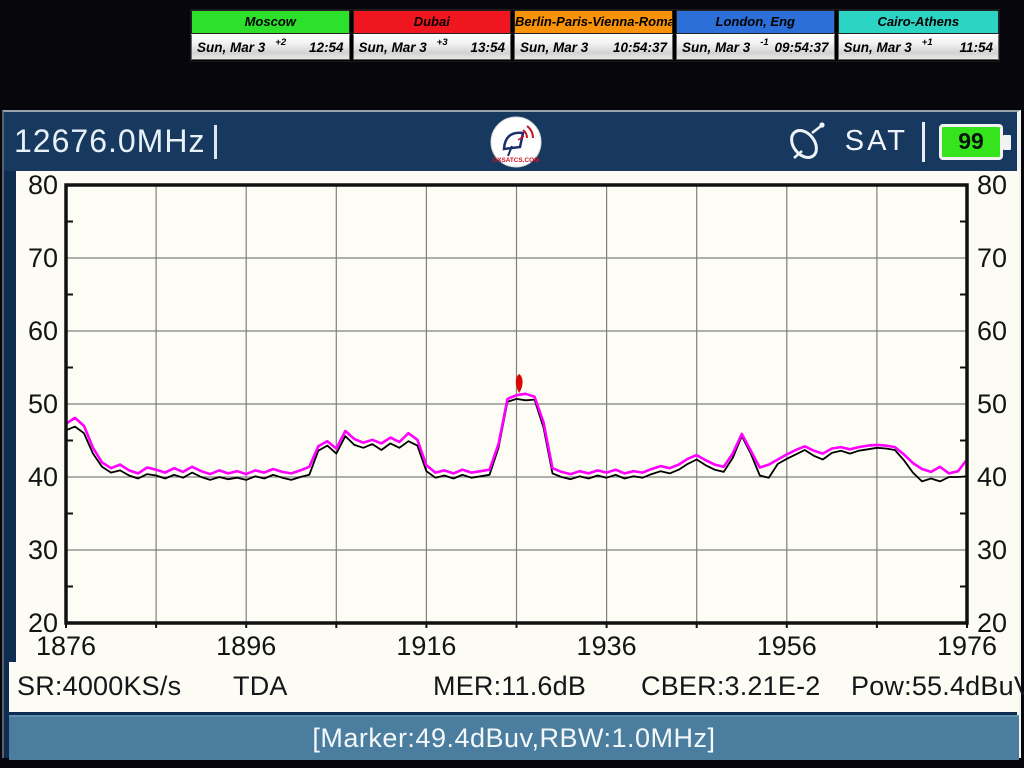 This screenshot has width=1024, height=768. I want to click on clock-time-row: Sun, Mar 3 10:54:37, so click(593, 47).